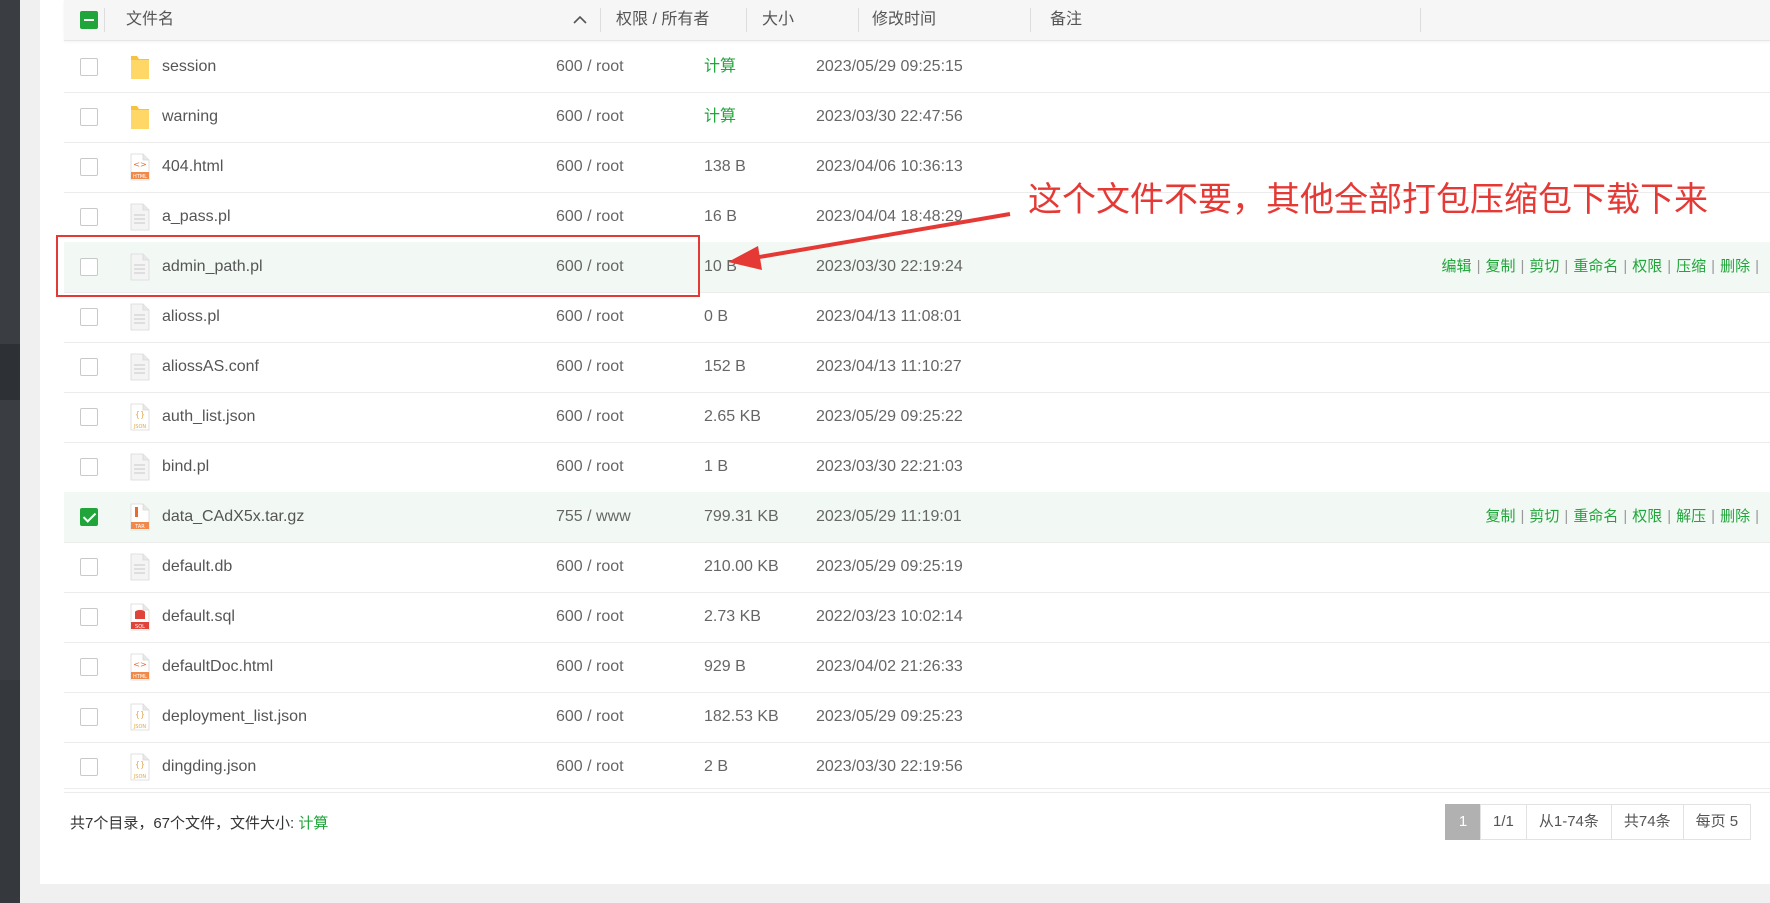 The height and width of the screenshot is (903, 1770). I want to click on file-name: bind.pl, so click(185, 467).